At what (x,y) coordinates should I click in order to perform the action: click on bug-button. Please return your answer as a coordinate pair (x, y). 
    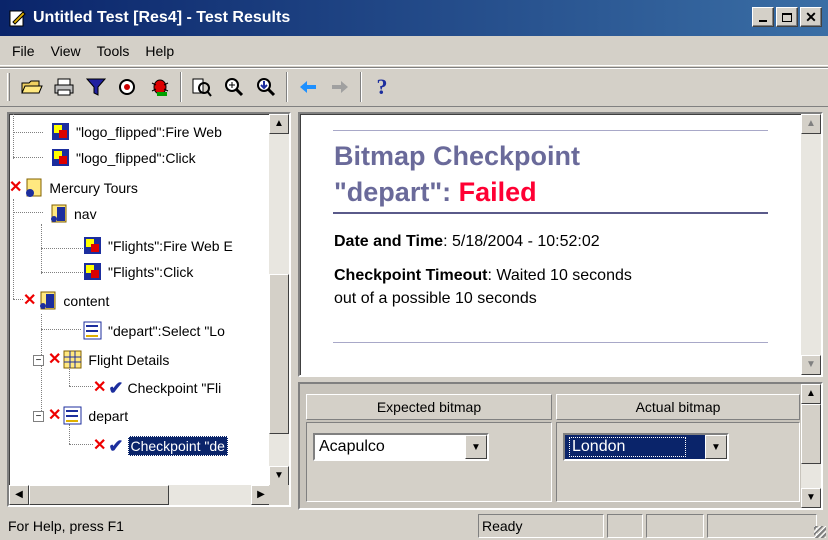
    Looking at the image, I should click on (160, 87).